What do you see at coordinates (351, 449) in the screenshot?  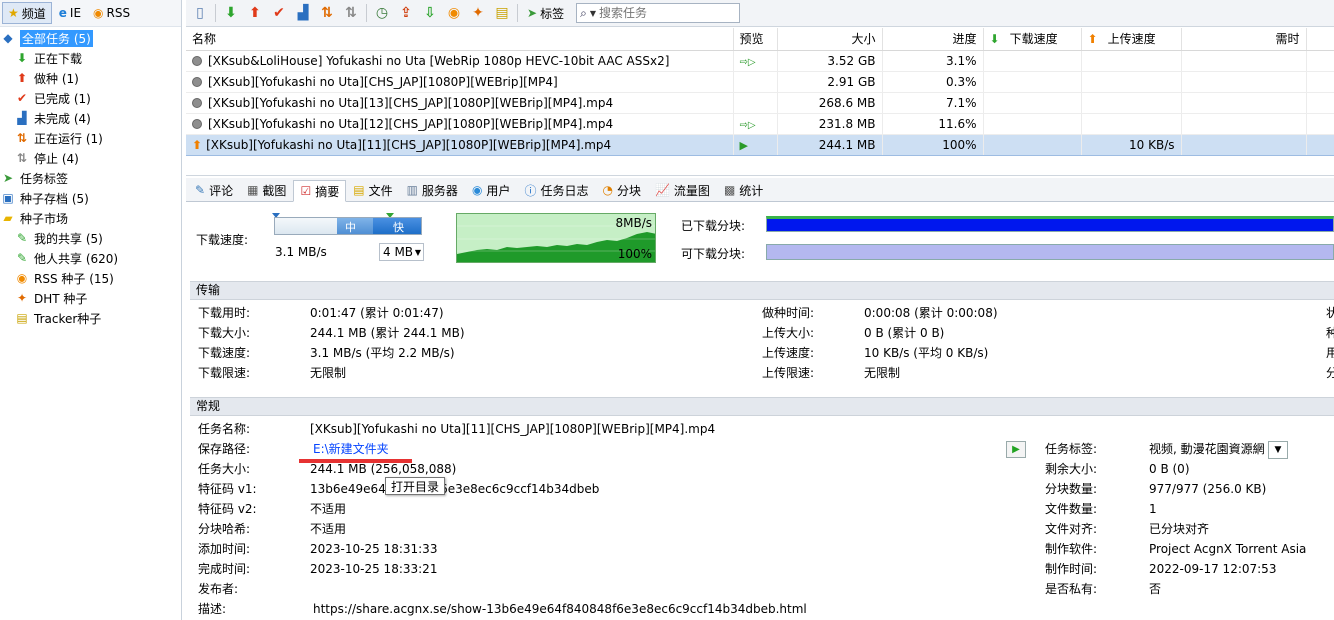 I see `save-path-link: E:\新建文件夹` at bounding box center [351, 449].